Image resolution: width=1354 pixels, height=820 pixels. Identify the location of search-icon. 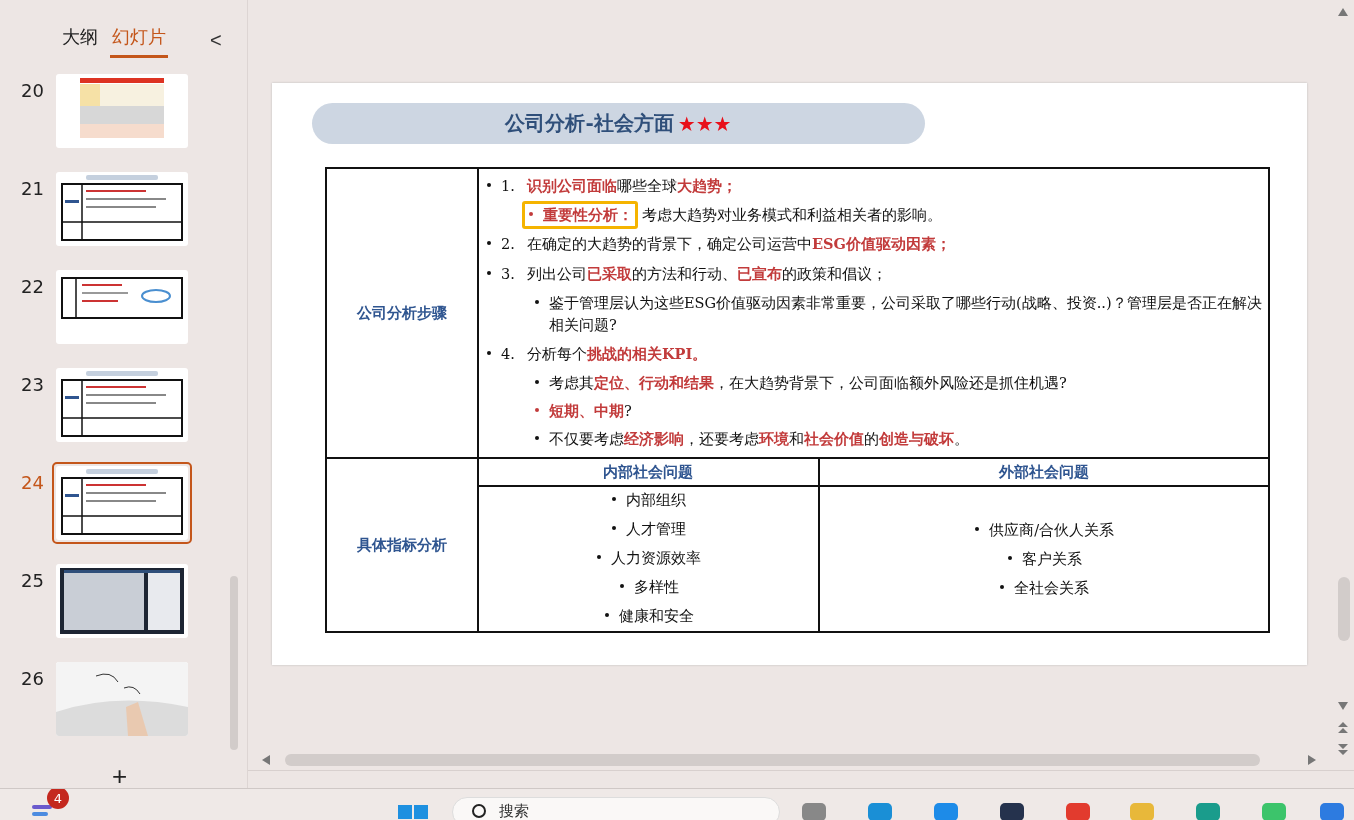
(480, 811).